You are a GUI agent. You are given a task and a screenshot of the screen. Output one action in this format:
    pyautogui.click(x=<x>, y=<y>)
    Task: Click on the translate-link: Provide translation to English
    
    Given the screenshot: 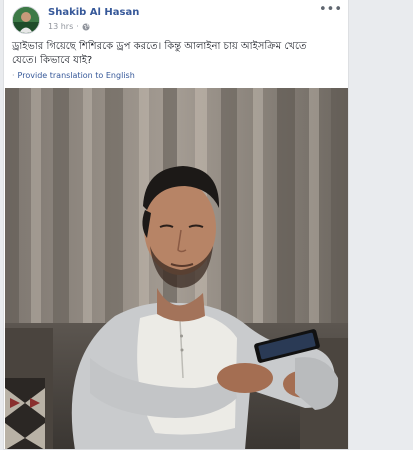 What is the action you would take?
    pyautogui.click(x=76, y=75)
    